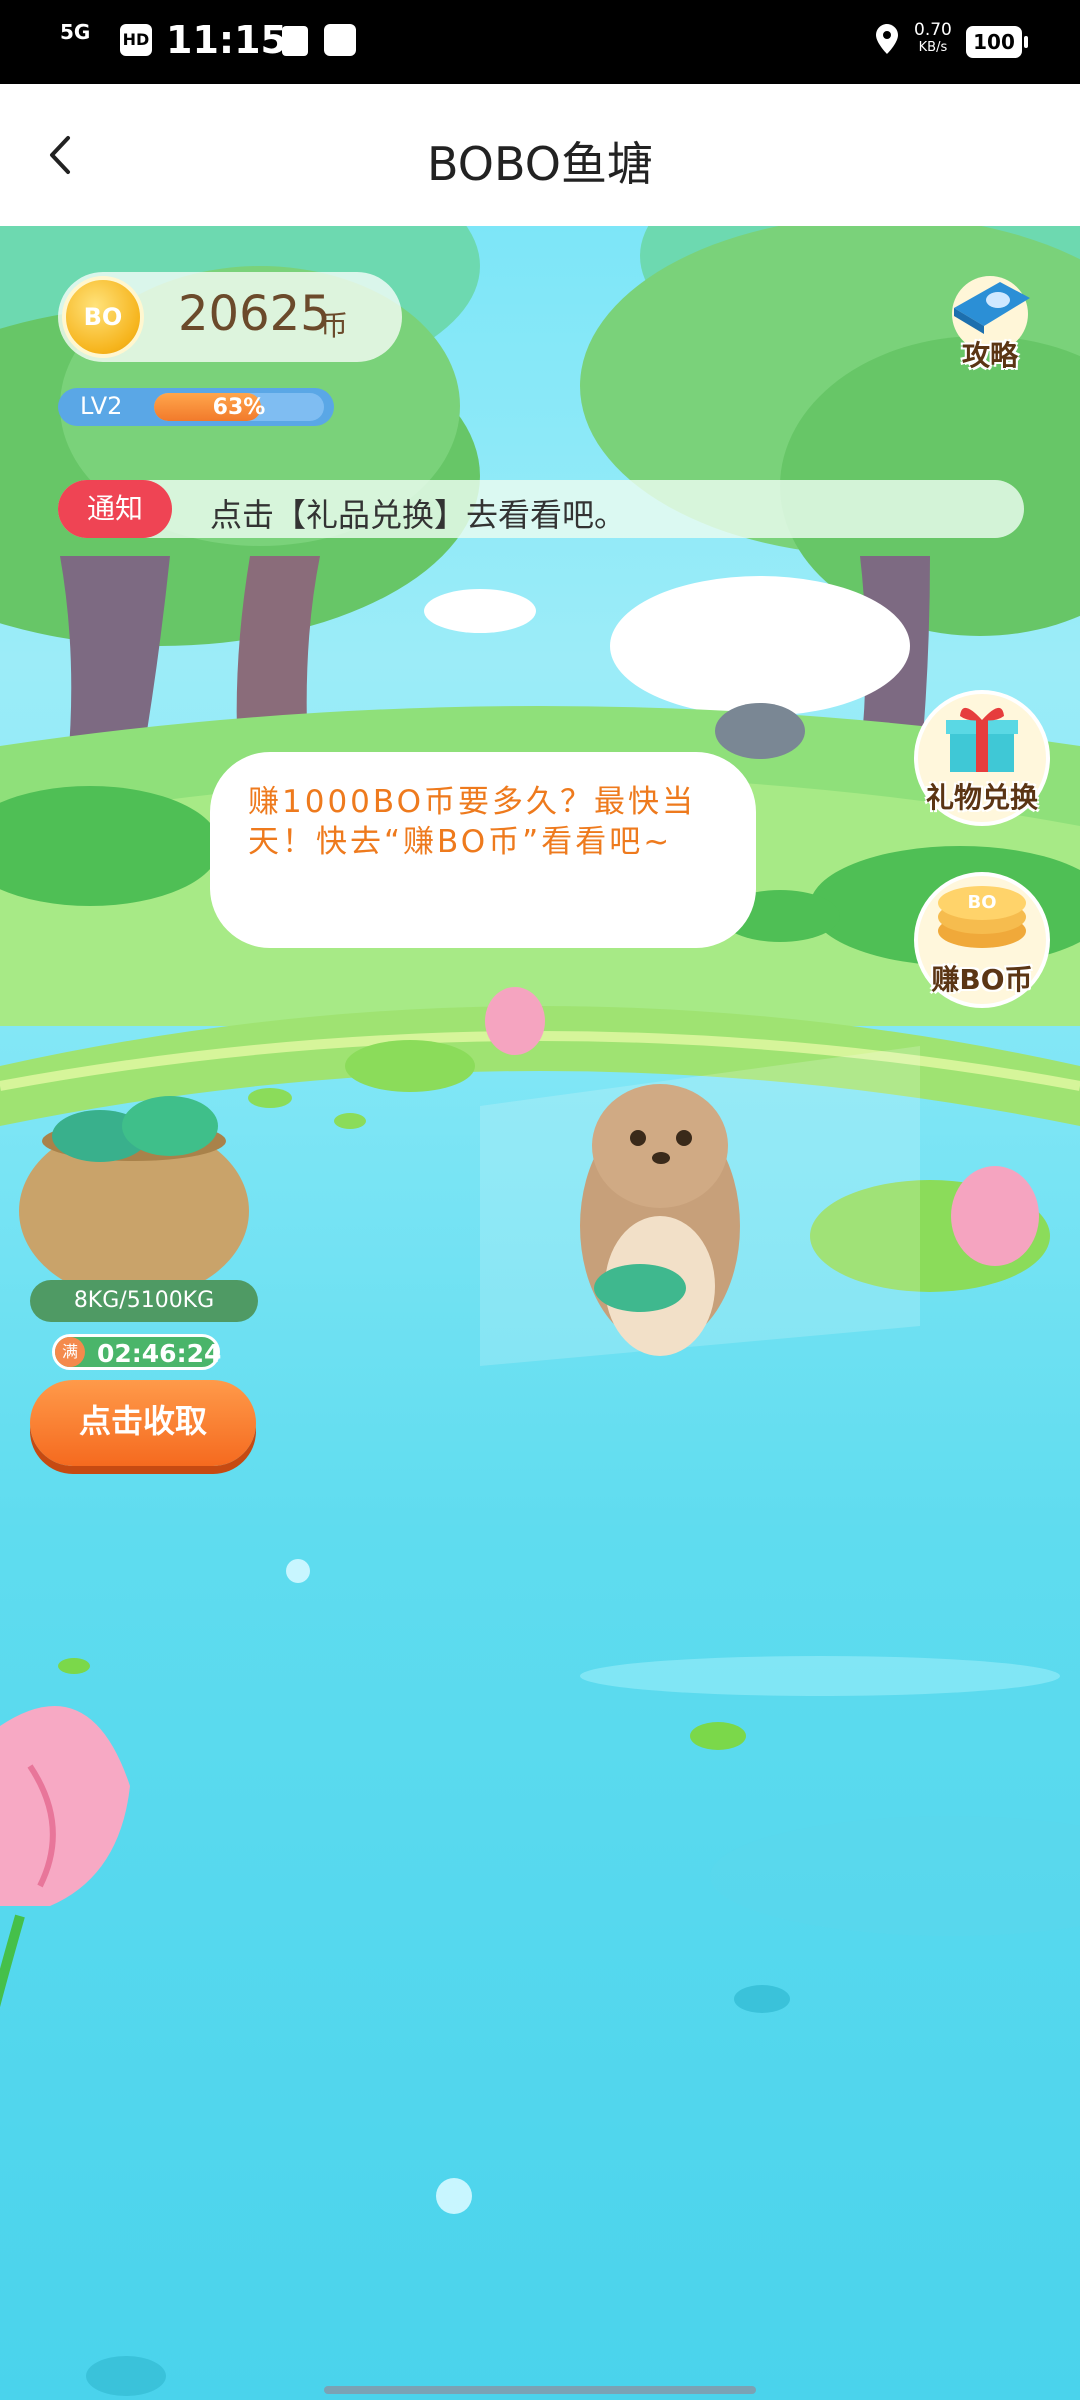 The height and width of the screenshot is (2400, 1080). Describe the element at coordinates (226, 40) in the screenshot. I see `status-time: 11:15` at that location.